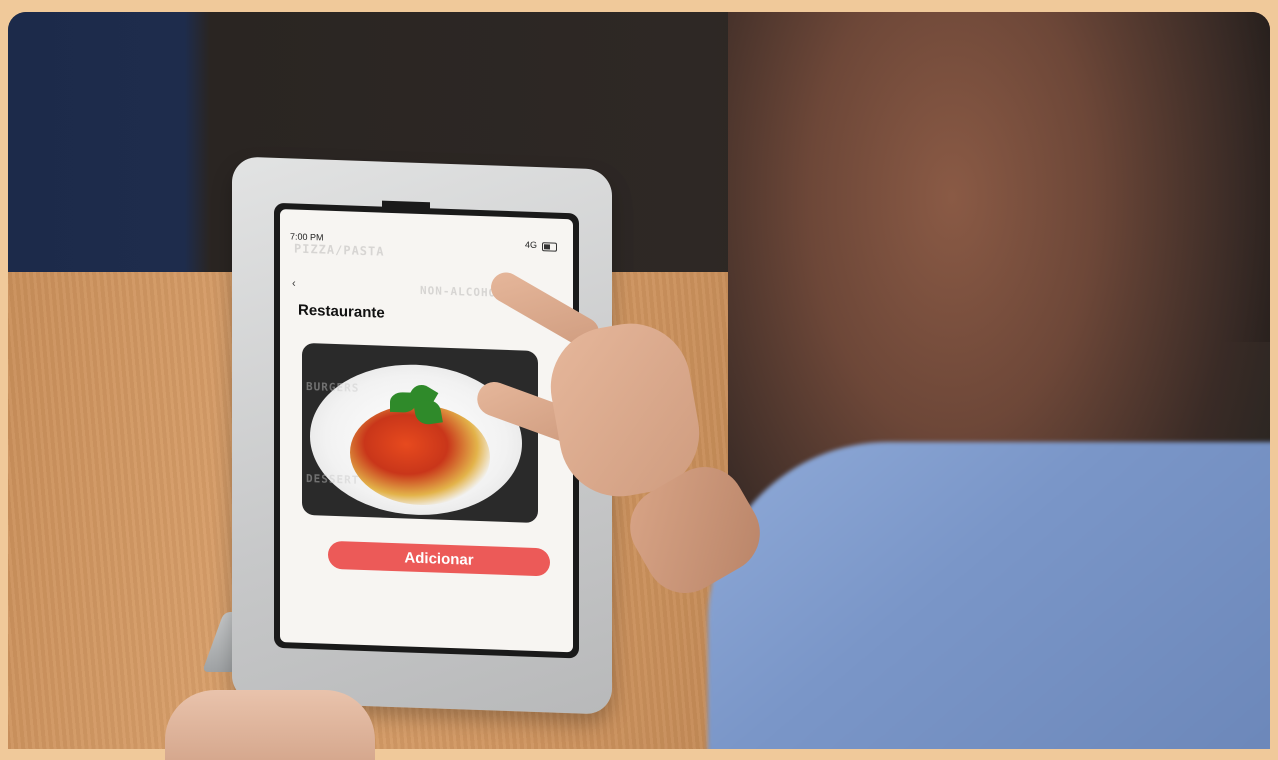 Image resolution: width=1278 pixels, height=760 pixels. I want to click on resting-hand, so click(270, 725).